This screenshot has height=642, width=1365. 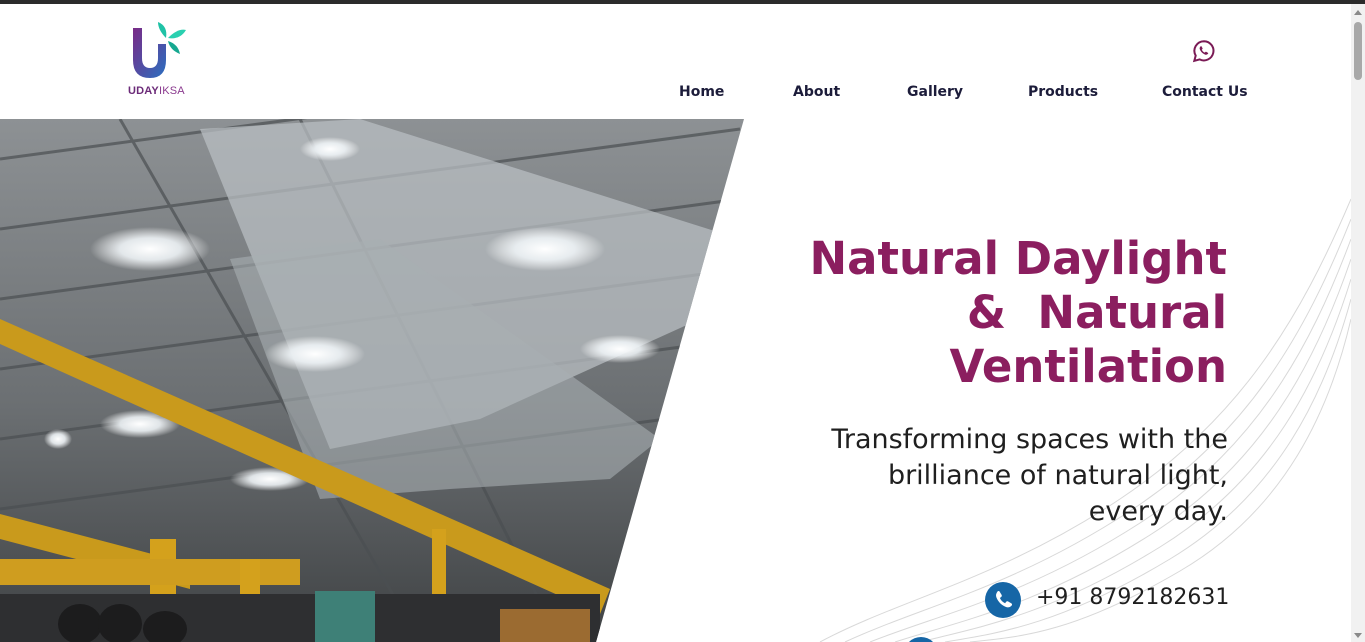 I want to click on scroll-thumb, so click(x=1358, y=51).